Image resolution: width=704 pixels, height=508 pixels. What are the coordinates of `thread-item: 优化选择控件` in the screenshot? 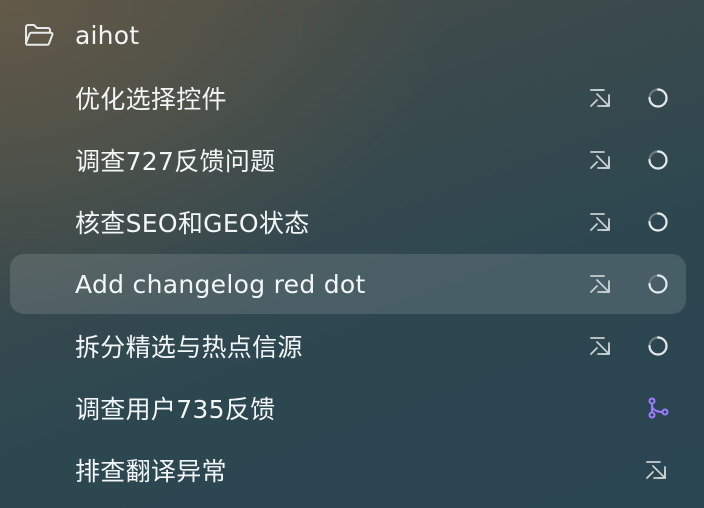 It's located at (348, 98).